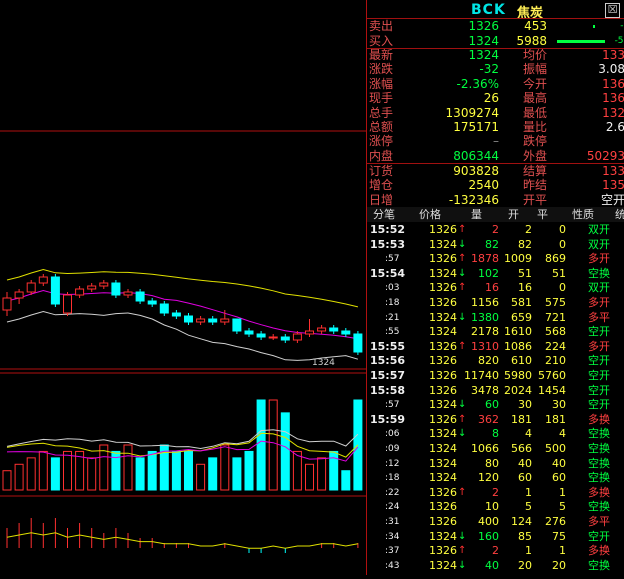  What do you see at coordinates (613, 83) in the screenshot?
I see `stat-value: 136` at bounding box center [613, 83].